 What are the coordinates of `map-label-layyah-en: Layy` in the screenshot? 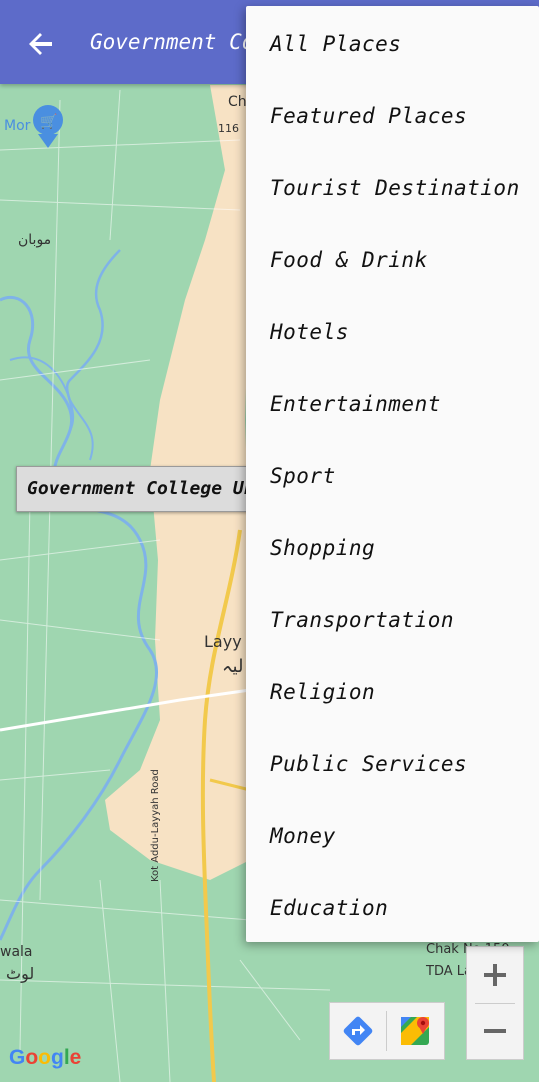 It's located at (223, 641).